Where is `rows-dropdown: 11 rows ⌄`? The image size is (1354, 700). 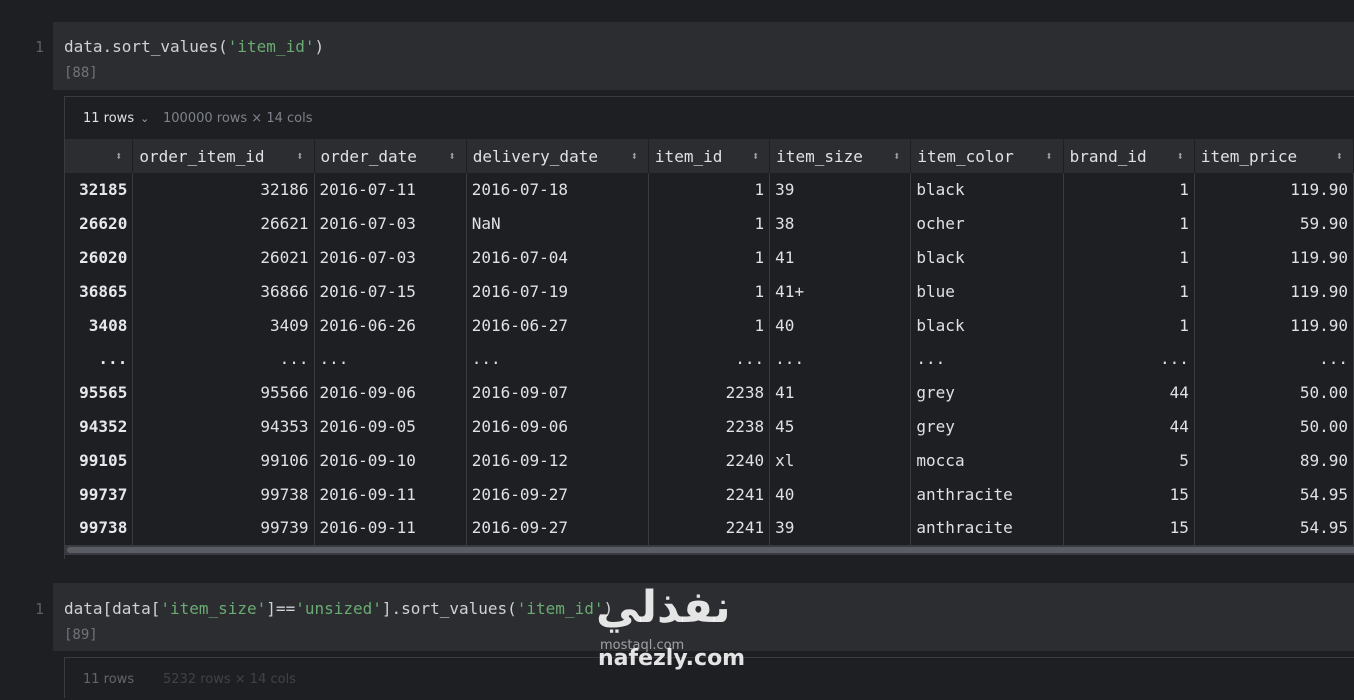 rows-dropdown: 11 rows ⌄ is located at coordinates (116, 118).